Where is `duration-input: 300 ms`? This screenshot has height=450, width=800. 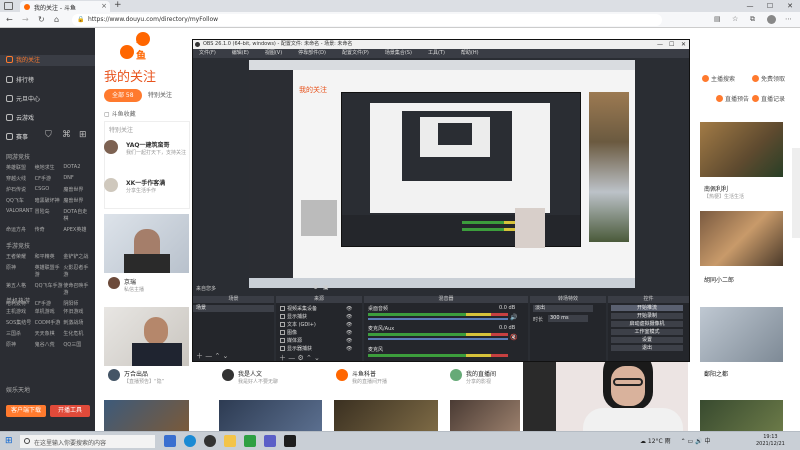 duration-input: 300 ms is located at coordinates (568, 318).